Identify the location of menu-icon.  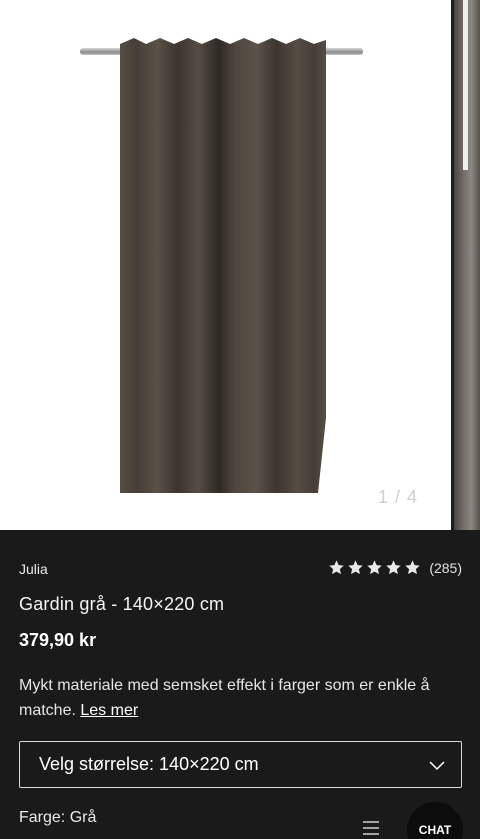
(371, 828).